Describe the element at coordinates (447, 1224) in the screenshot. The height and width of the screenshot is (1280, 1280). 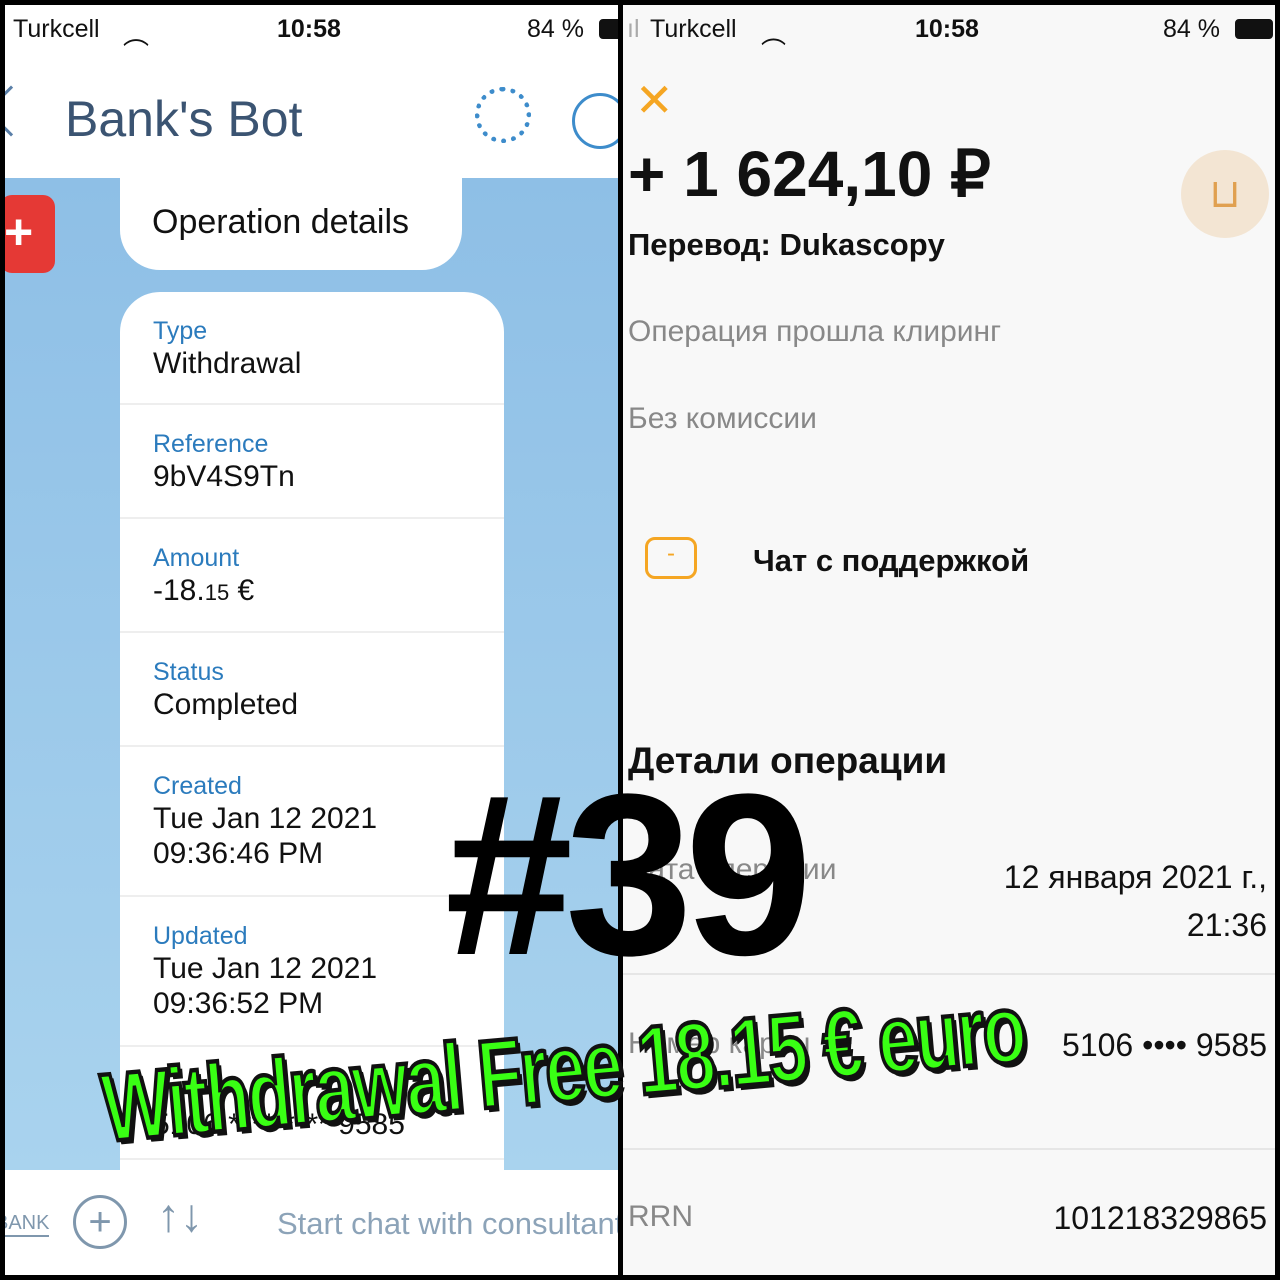
I see `chat-input: Start chat with consultant` at that location.